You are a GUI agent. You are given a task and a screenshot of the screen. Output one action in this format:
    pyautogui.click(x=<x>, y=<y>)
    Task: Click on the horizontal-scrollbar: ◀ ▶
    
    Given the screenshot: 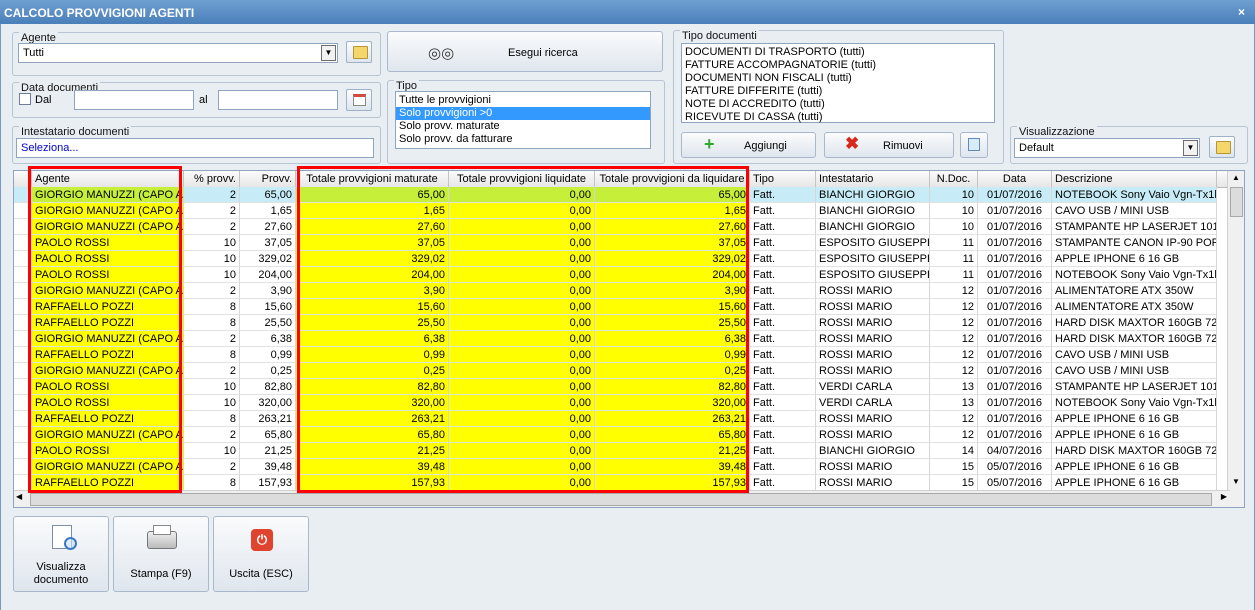 What is the action you would take?
    pyautogui.click(x=622, y=498)
    